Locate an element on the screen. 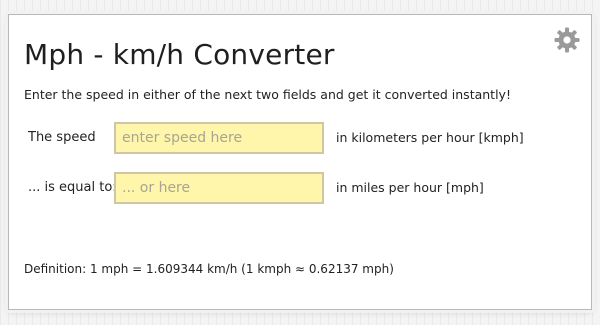  gear-icon is located at coordinates (567, 40).